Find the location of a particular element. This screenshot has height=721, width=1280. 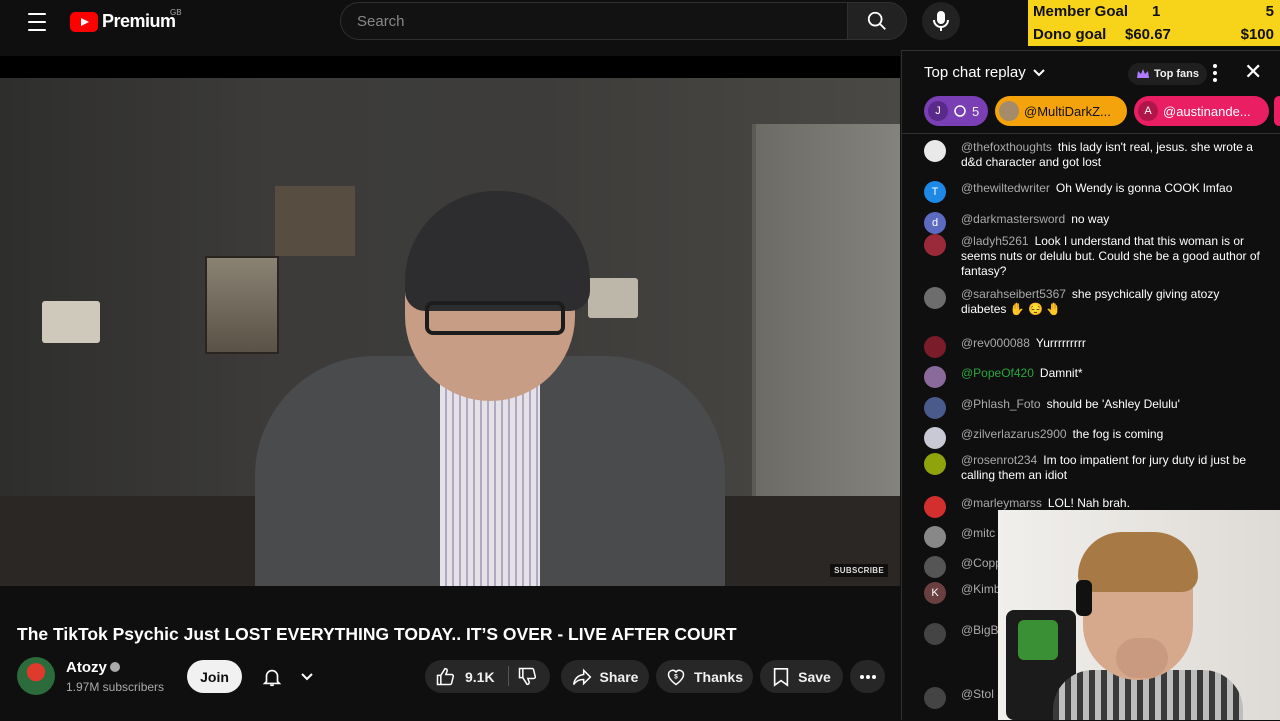

chat-message-body: should be 'Ashley Delulu' is located at coordinates (1113, 404).